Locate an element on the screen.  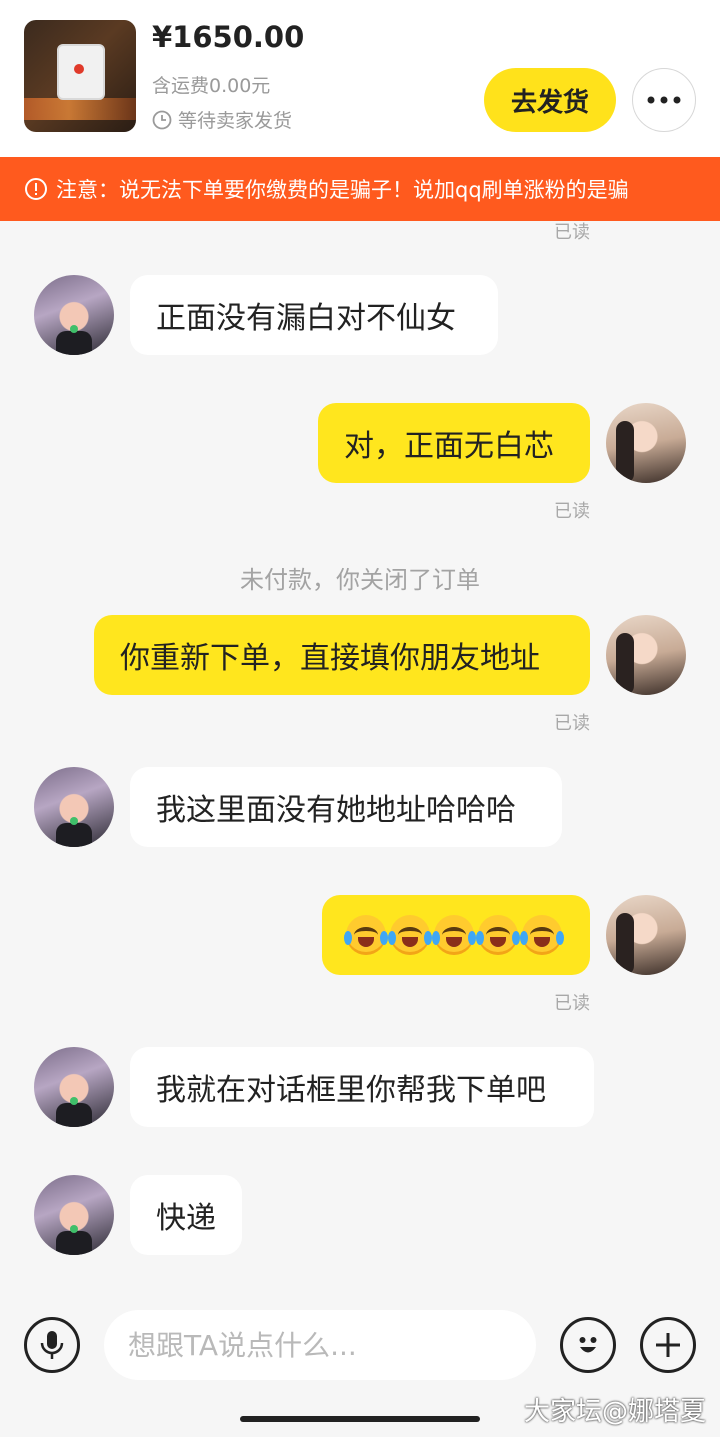
message-bubble-incoming: 我这里面没有她地址哈哈哈 is located at coordinates (346, 807).